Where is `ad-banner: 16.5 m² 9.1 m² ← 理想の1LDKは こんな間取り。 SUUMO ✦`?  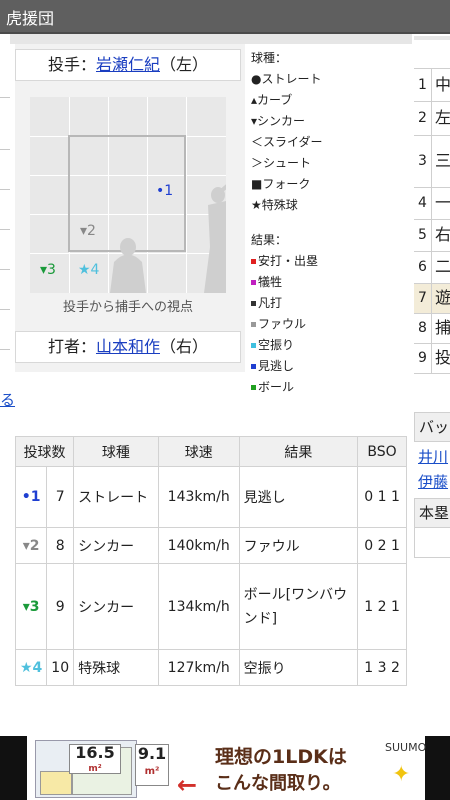
ad-banner: 16.5 m² 9.1 m² ← 理想の1LDKは こんな間取り。 SUUMO ✦ is located at coordinates (225, 768).